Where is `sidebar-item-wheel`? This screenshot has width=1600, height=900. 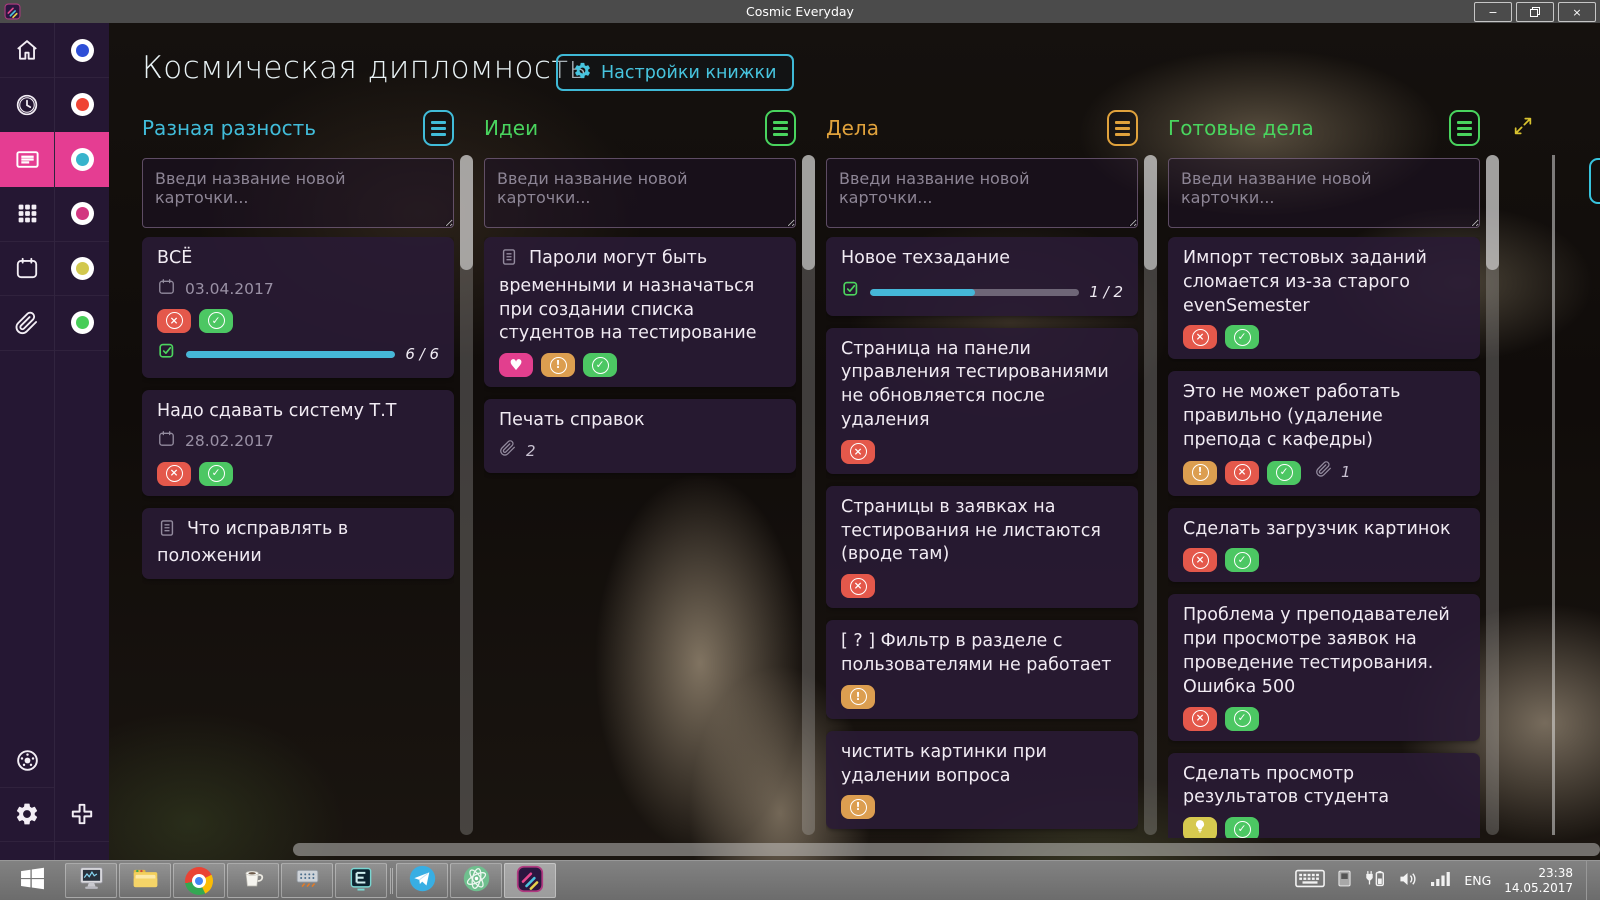
sidebar-item-wheel is located at coordinates (27, 760).